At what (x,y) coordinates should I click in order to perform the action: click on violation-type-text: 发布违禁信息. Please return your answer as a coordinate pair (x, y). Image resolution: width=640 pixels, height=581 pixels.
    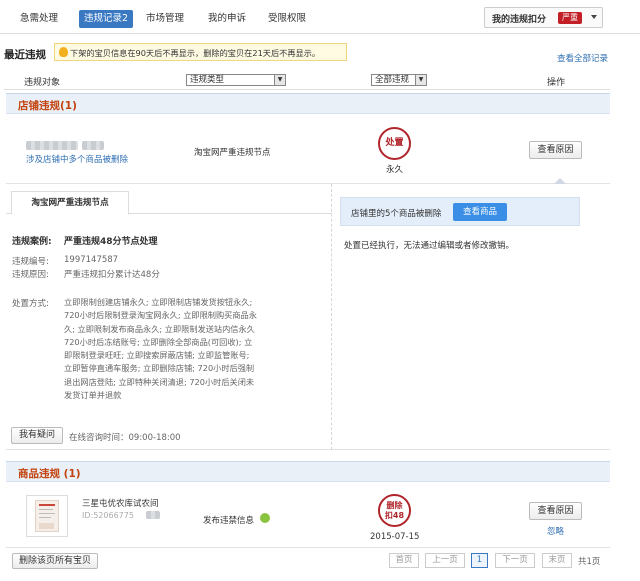
    Looking at the image, I should click on (229, 521).